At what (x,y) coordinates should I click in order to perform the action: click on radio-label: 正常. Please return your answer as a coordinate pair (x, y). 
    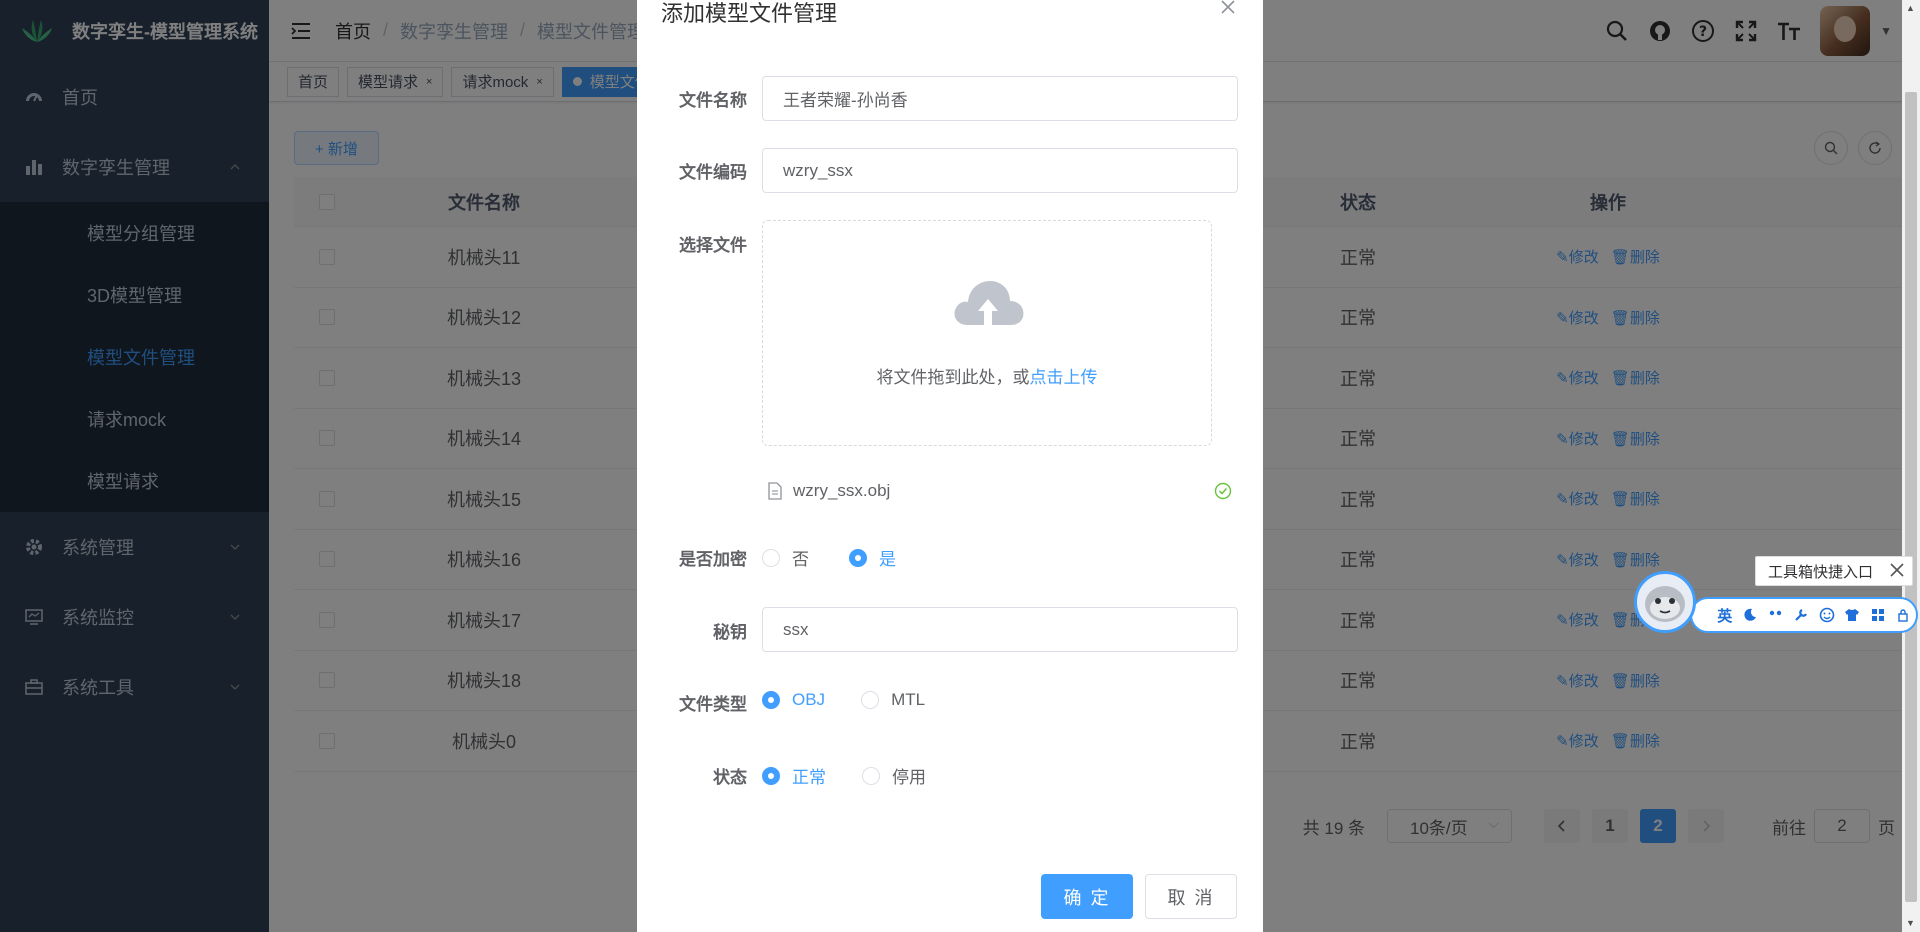
    Looking at the image, I should click on (809, 777).